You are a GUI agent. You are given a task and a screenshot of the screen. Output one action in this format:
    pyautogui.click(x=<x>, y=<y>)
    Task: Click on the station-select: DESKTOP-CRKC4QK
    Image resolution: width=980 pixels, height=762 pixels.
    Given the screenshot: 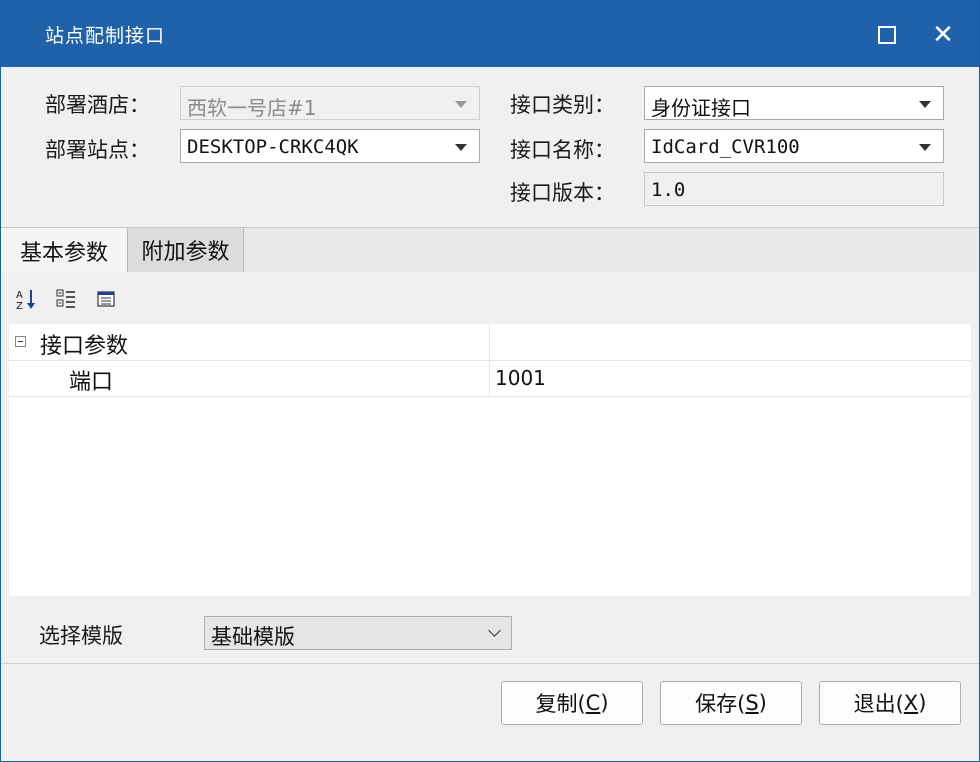 What is the action you would take?
    pyautogui.click(x=330, y=146)
    